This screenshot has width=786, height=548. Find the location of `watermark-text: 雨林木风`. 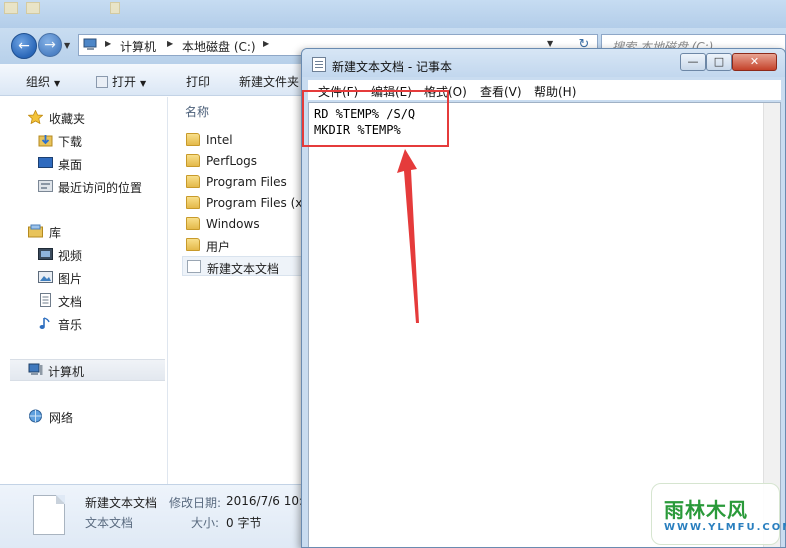

watermark-text: 雨林木风 is located at coordinates (706, 510).